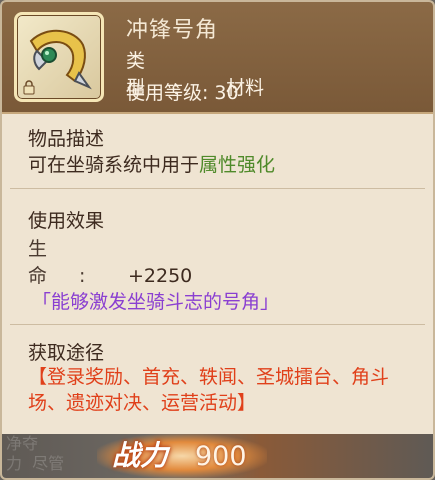 The image size is (435, 480). Describe the element at coordinates (73, 262) in the screenshot. I see `effect-stat-label: 生命:` at that location.